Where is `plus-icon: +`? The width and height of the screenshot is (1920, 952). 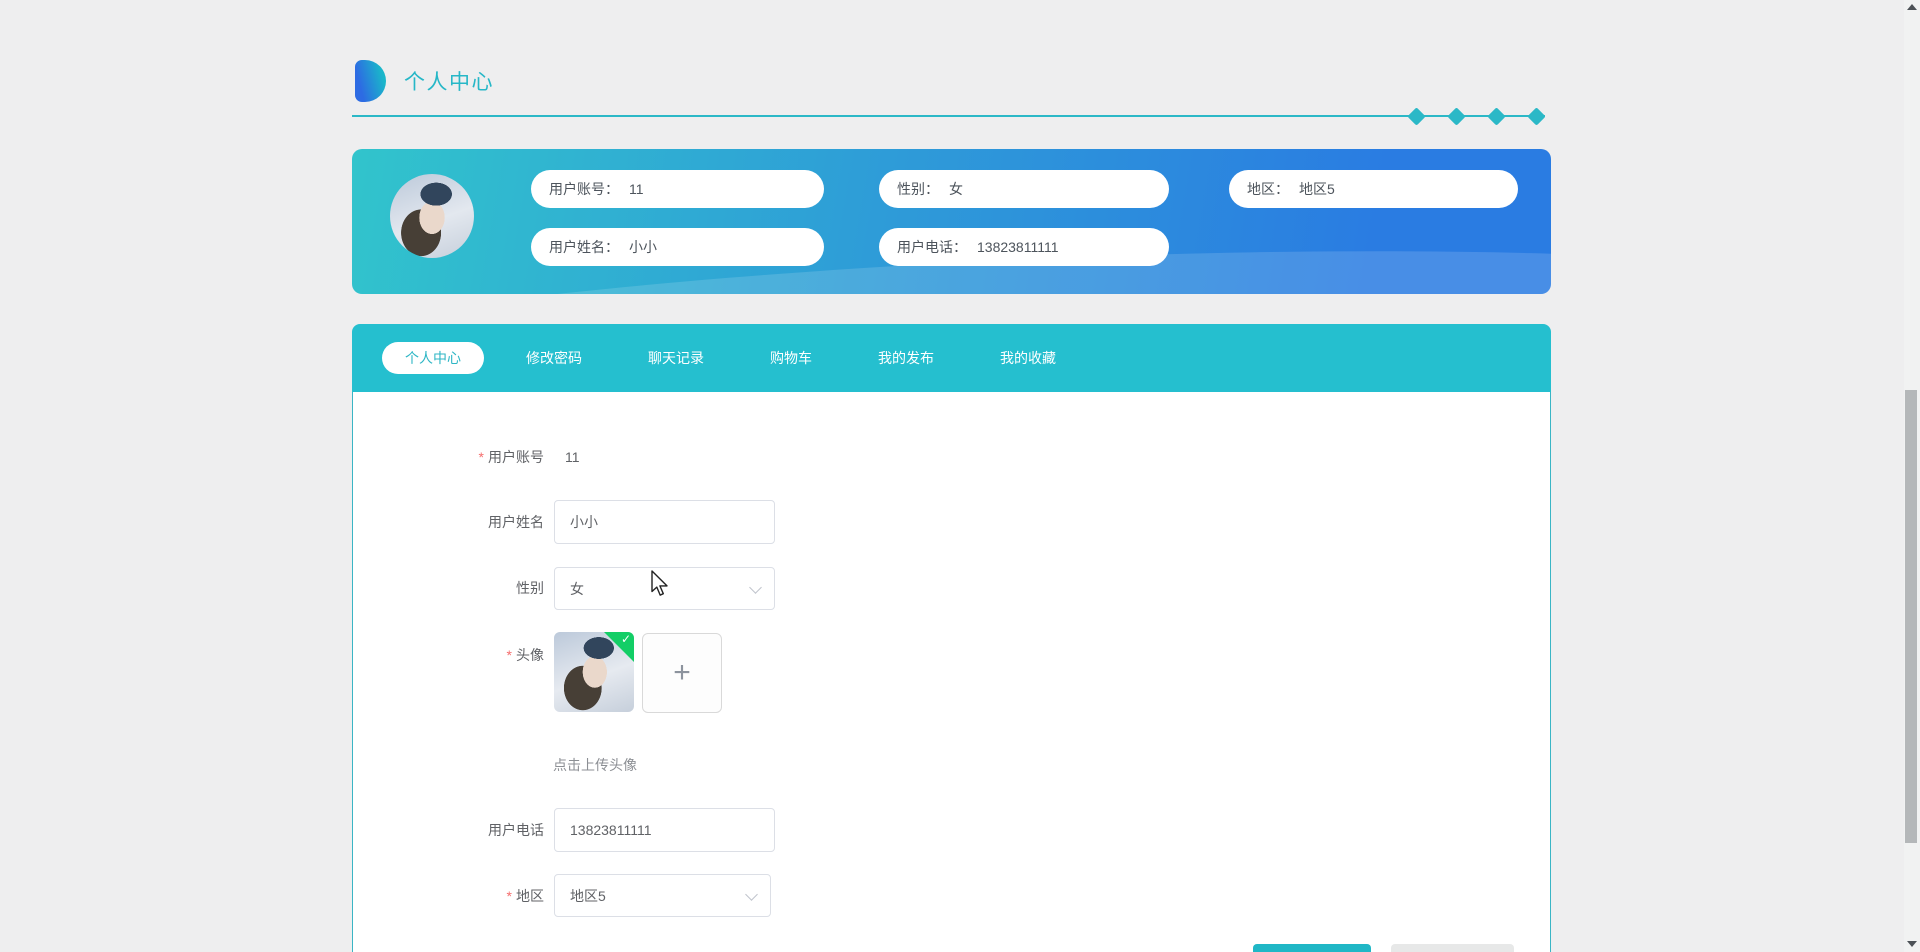
plus-icon: + is located at coordinates (682, 672).